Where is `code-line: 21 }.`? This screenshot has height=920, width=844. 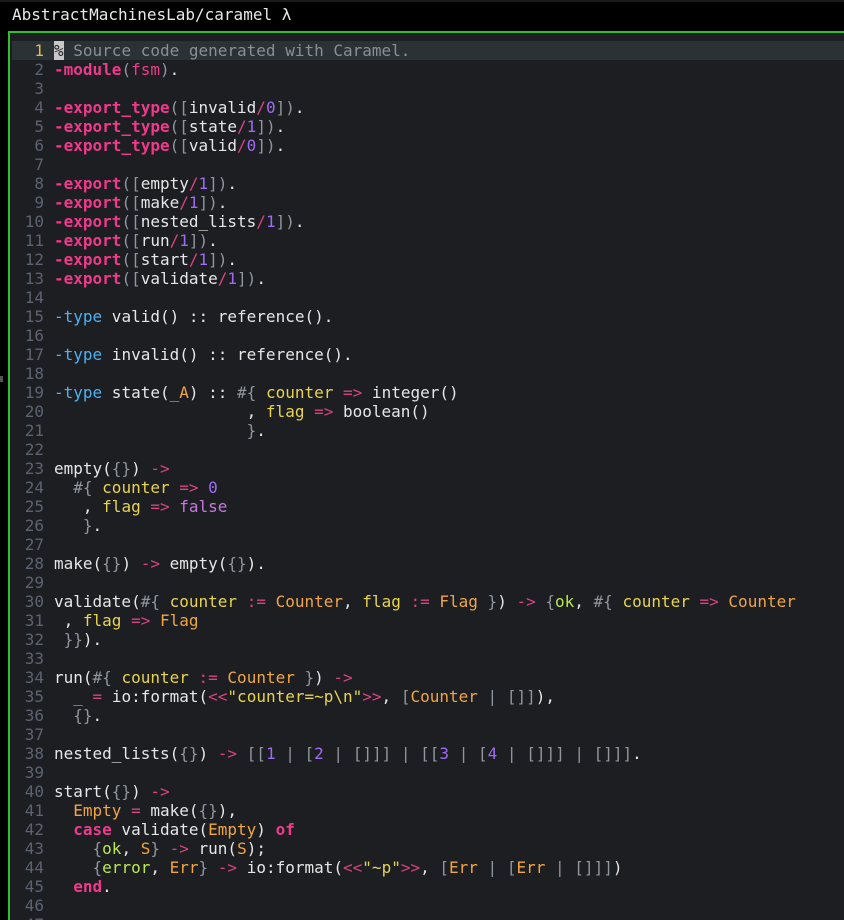 code-line: 21 }. is located at coordinates (428, 430).